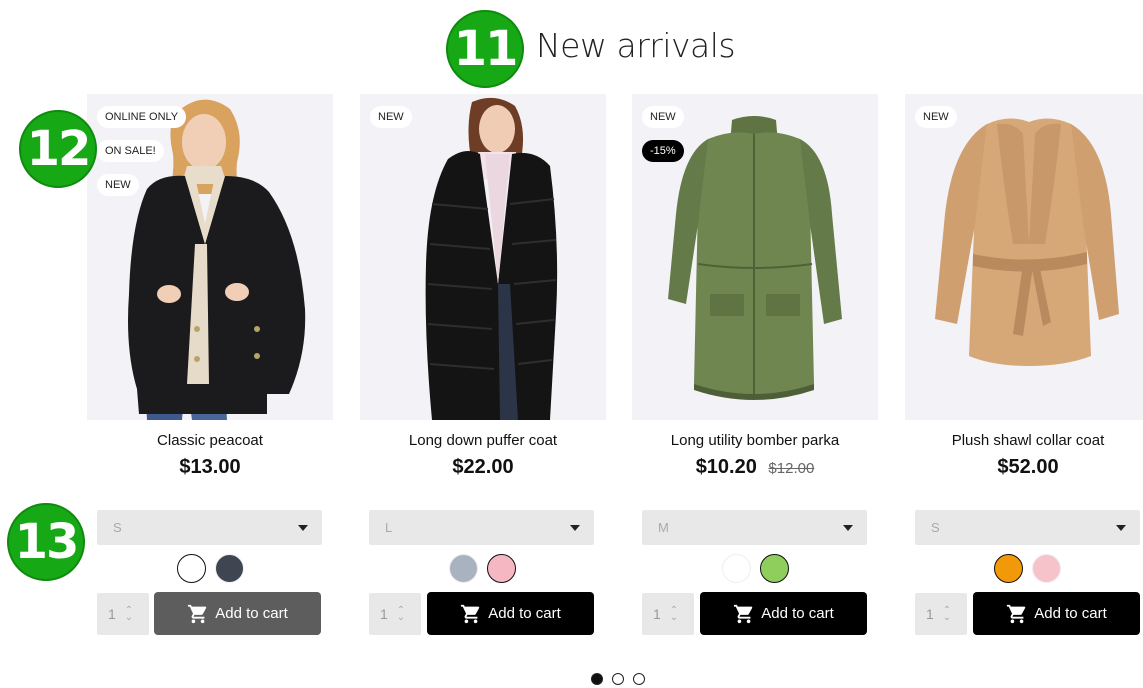  I want to click on section-title: New arrivals, so click(636, 45).